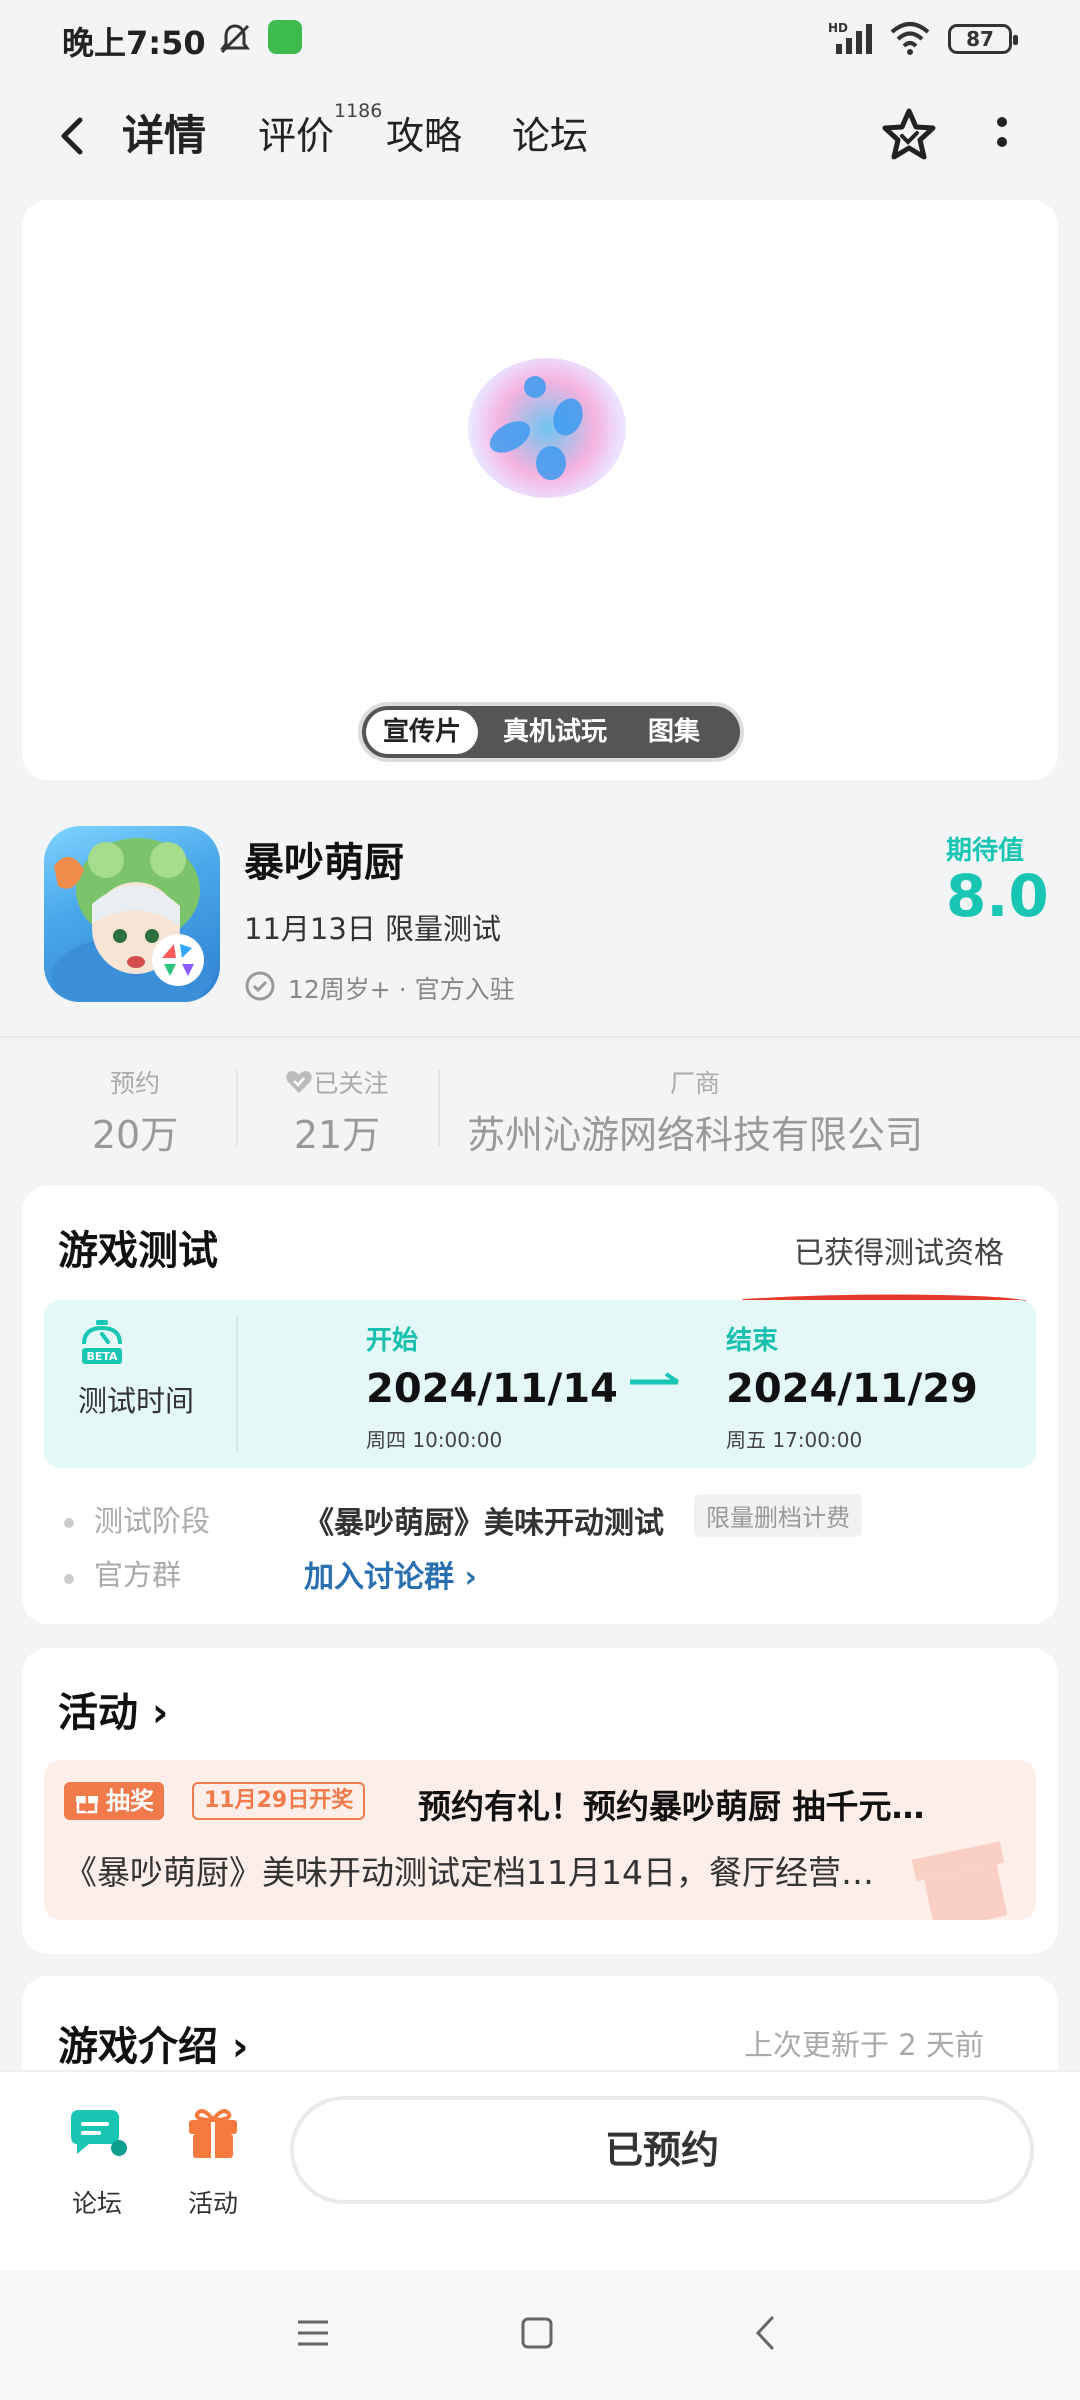 Image resolution: width=1080 pixels, height=2400 pixels. What do you see at coordinates (540, 40) in the screenshot?
I see `status-bar: 晚上7:50 HD 87` at bounding box center [540, 40].